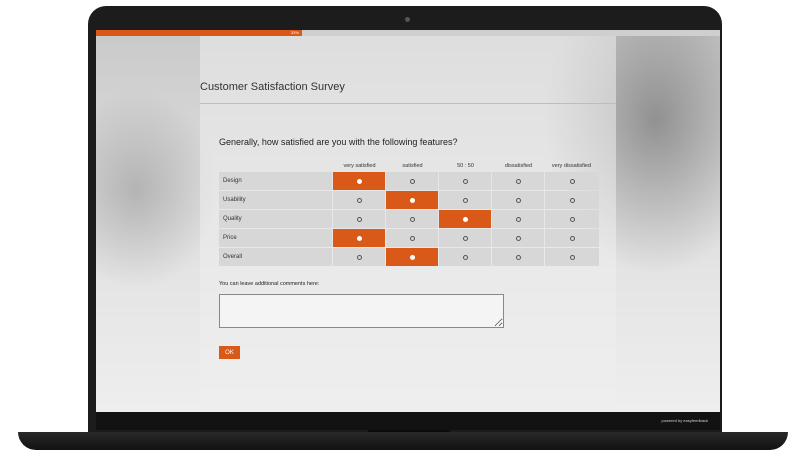  I want to click on matrix-row: Quality, so click(409, 219).